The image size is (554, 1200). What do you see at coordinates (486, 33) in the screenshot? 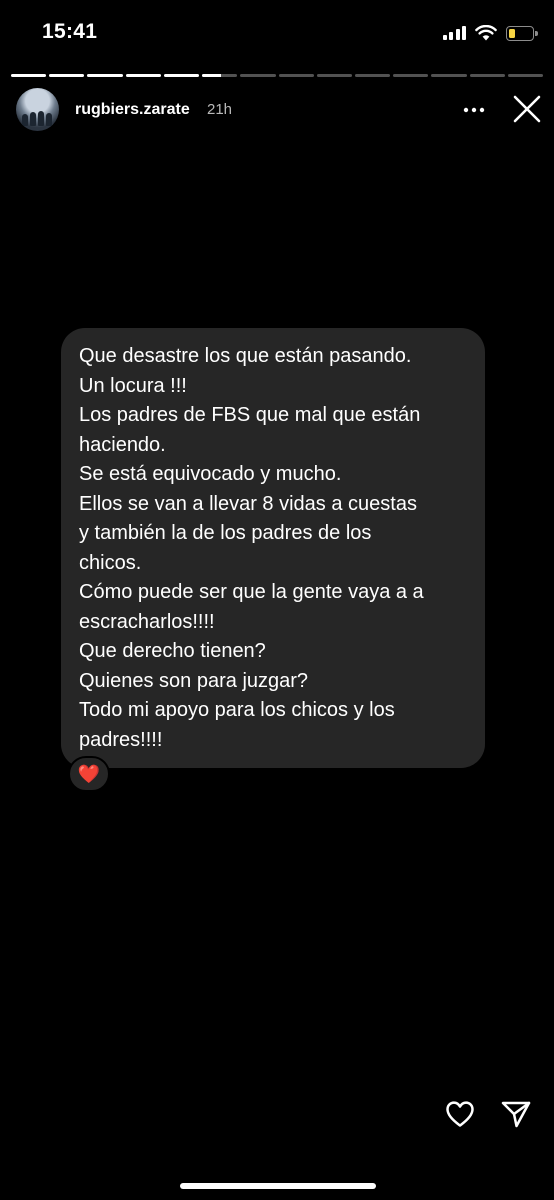
I see `wifi-icon` at bounding box center [486, 33].